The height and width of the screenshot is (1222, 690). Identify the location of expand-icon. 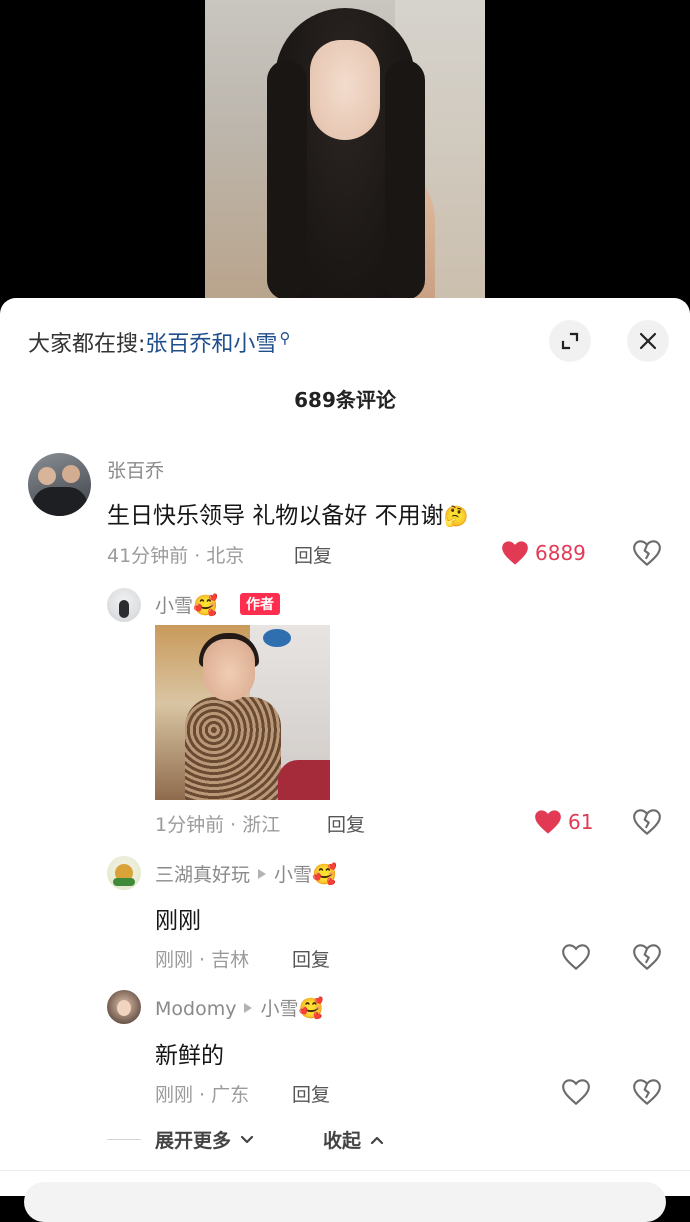
(570, 341).